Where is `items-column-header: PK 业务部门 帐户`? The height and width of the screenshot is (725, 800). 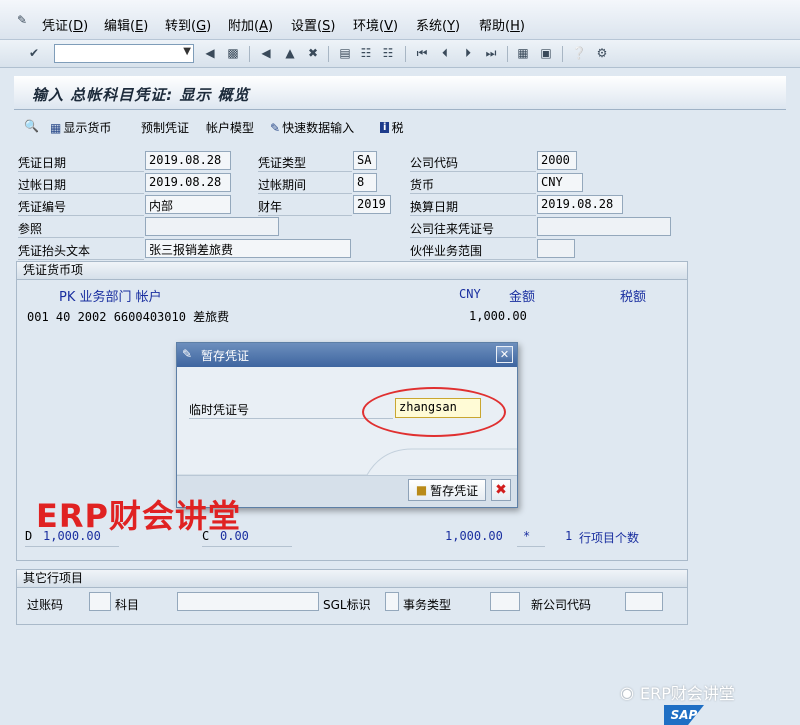
items-column-header: PK 业务部门 帐户 is located at coordinates (110, 297).